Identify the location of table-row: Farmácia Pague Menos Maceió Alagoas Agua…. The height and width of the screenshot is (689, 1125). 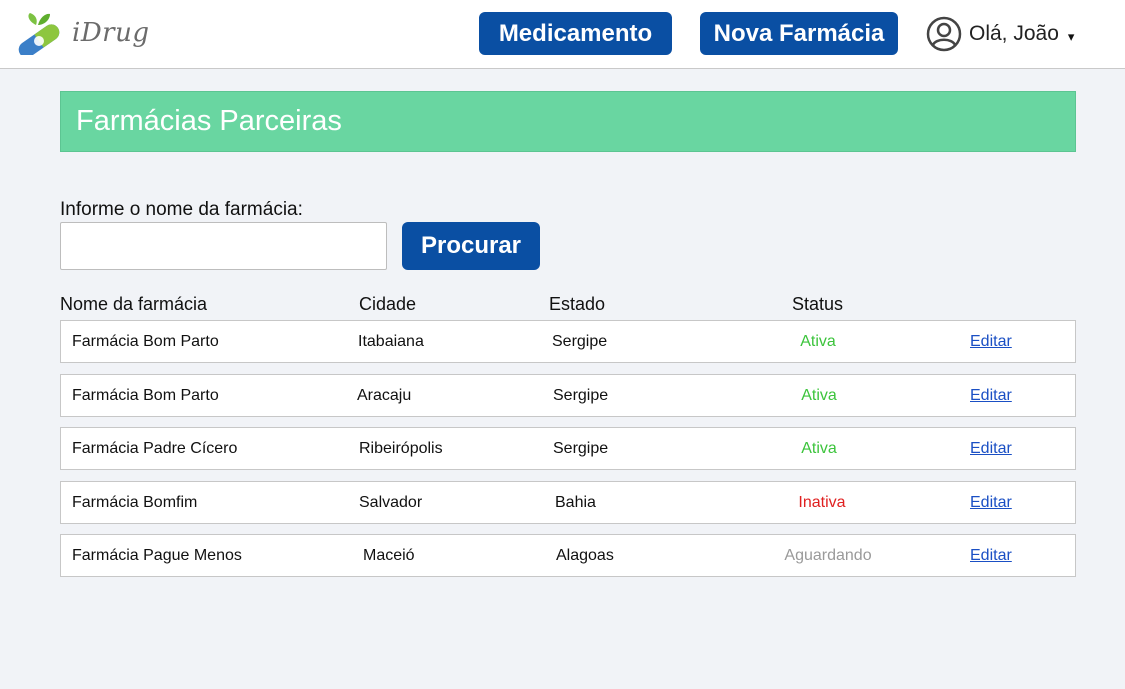
(568, 555).